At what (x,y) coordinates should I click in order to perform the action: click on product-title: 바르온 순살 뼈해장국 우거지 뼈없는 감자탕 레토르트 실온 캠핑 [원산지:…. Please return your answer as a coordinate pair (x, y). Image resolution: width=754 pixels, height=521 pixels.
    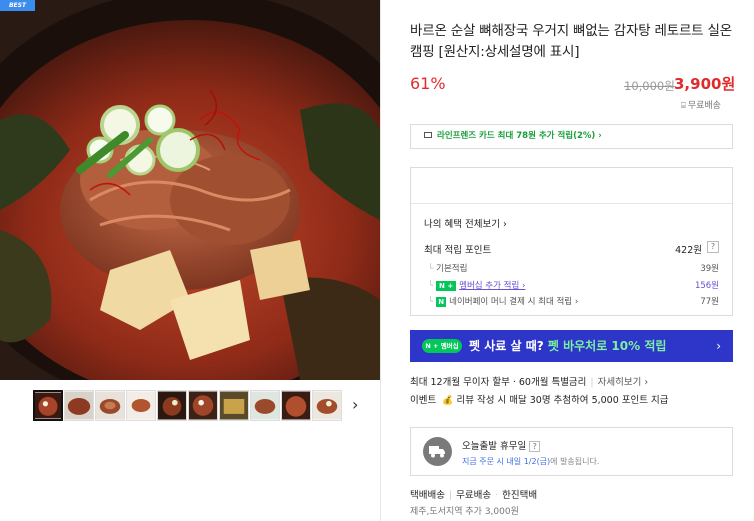
    Looking at the image, I should click on (571, 41).